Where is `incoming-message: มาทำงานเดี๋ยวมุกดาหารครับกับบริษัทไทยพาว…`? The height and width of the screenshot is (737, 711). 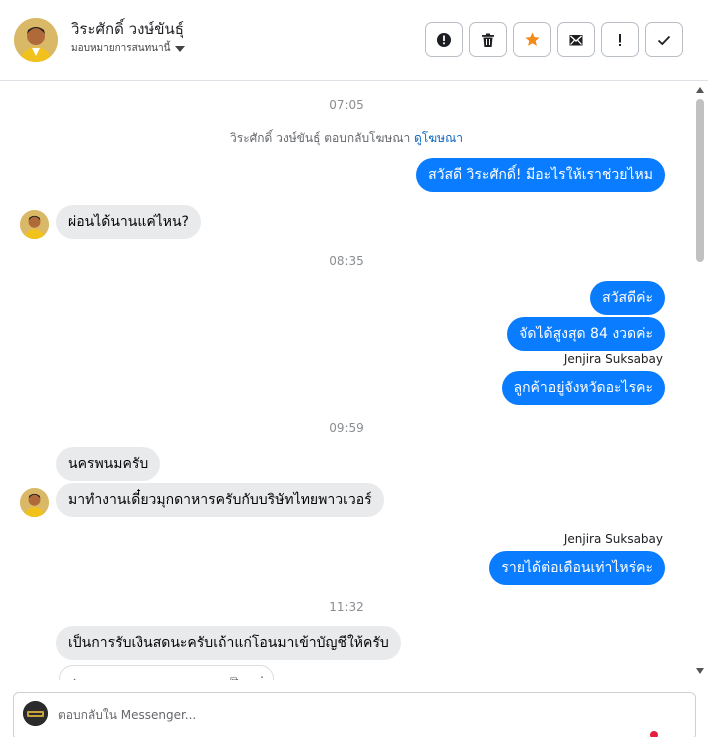 incoming-message: มาทำงานเดี๋ยวมุกดาหารครับกับบริษัทไทยพาว… is located at coordinates (220, 500).